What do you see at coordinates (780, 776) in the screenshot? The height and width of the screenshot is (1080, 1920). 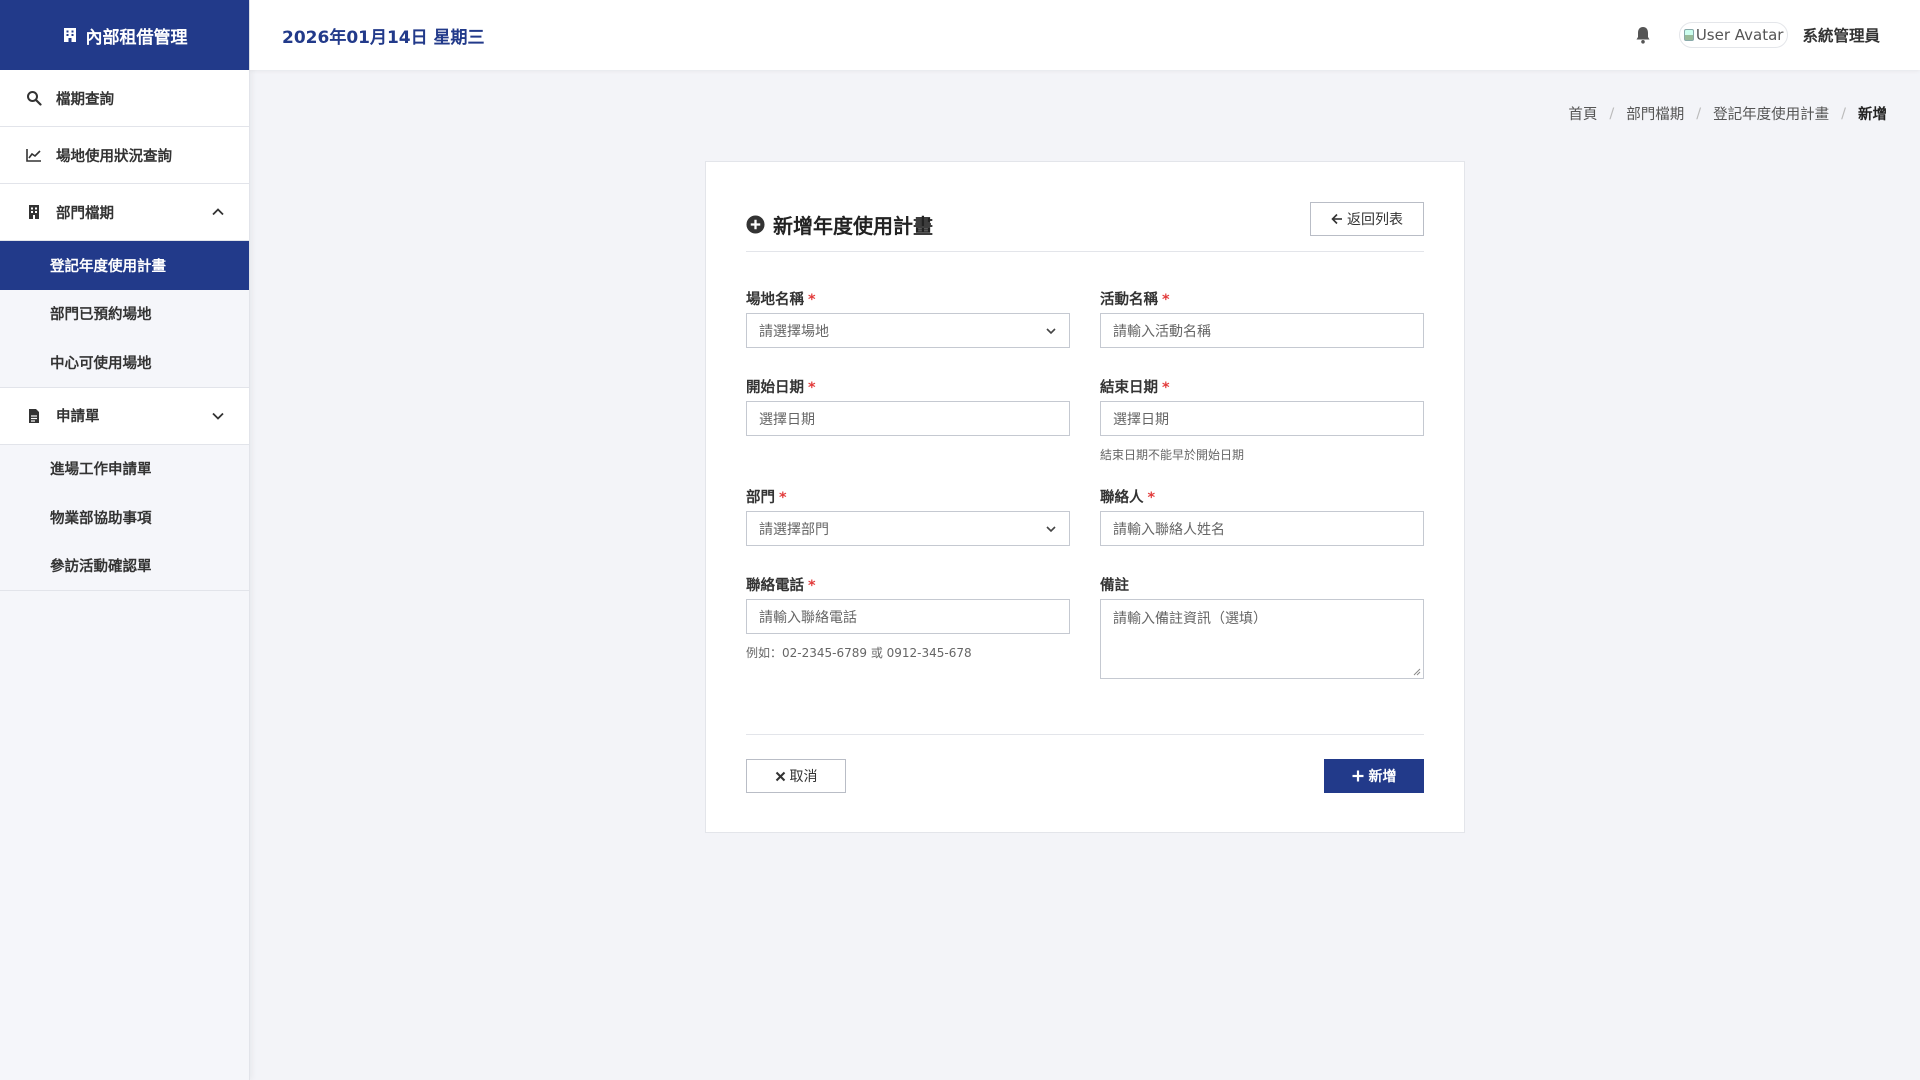 I see `close-icon` at bounding box center [780, 776].